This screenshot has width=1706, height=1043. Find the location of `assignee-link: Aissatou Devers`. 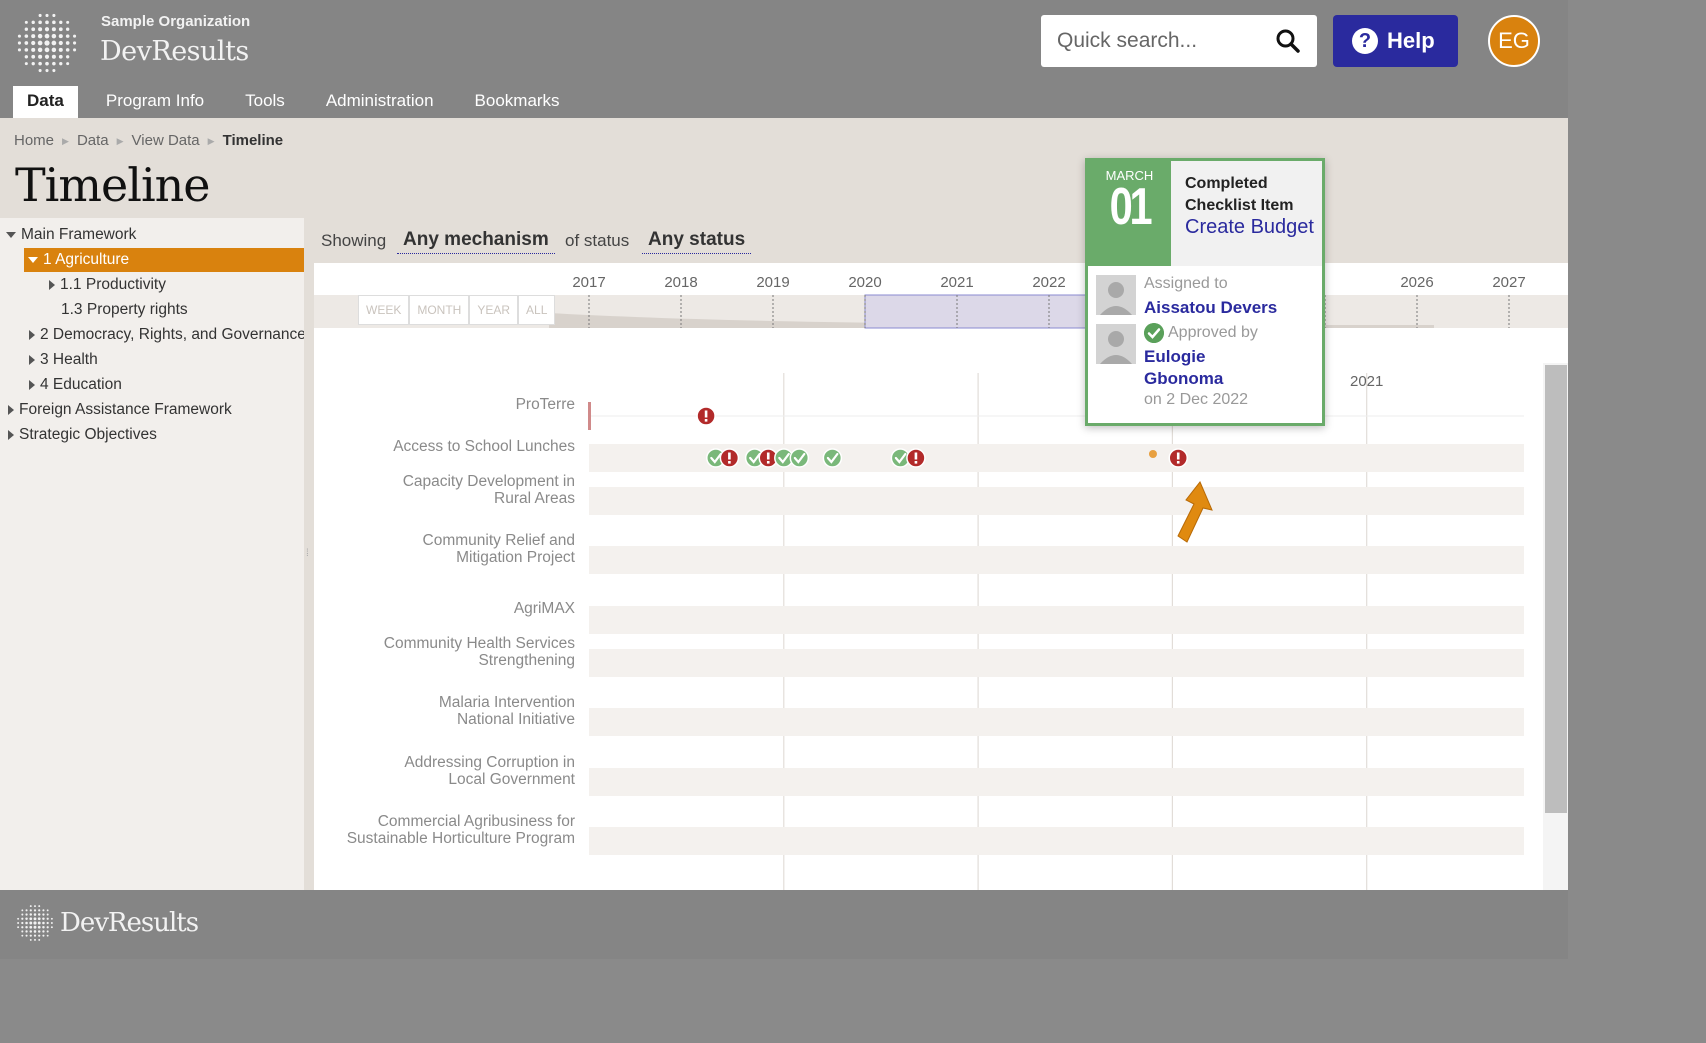

assignee-link: Aissatou Devers is located at coordinates (1210, 308).